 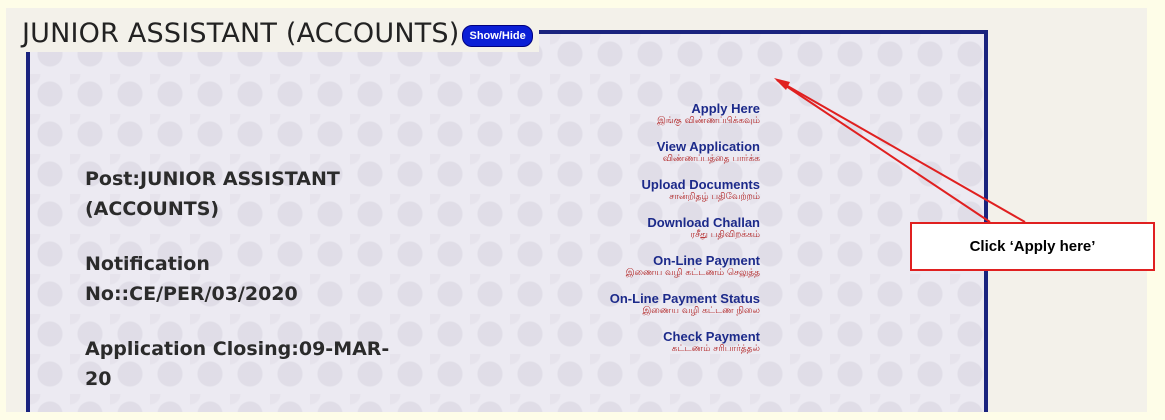 I want to click on callout-text: Click ‘Apply here’, so click(x=1032, y=246).